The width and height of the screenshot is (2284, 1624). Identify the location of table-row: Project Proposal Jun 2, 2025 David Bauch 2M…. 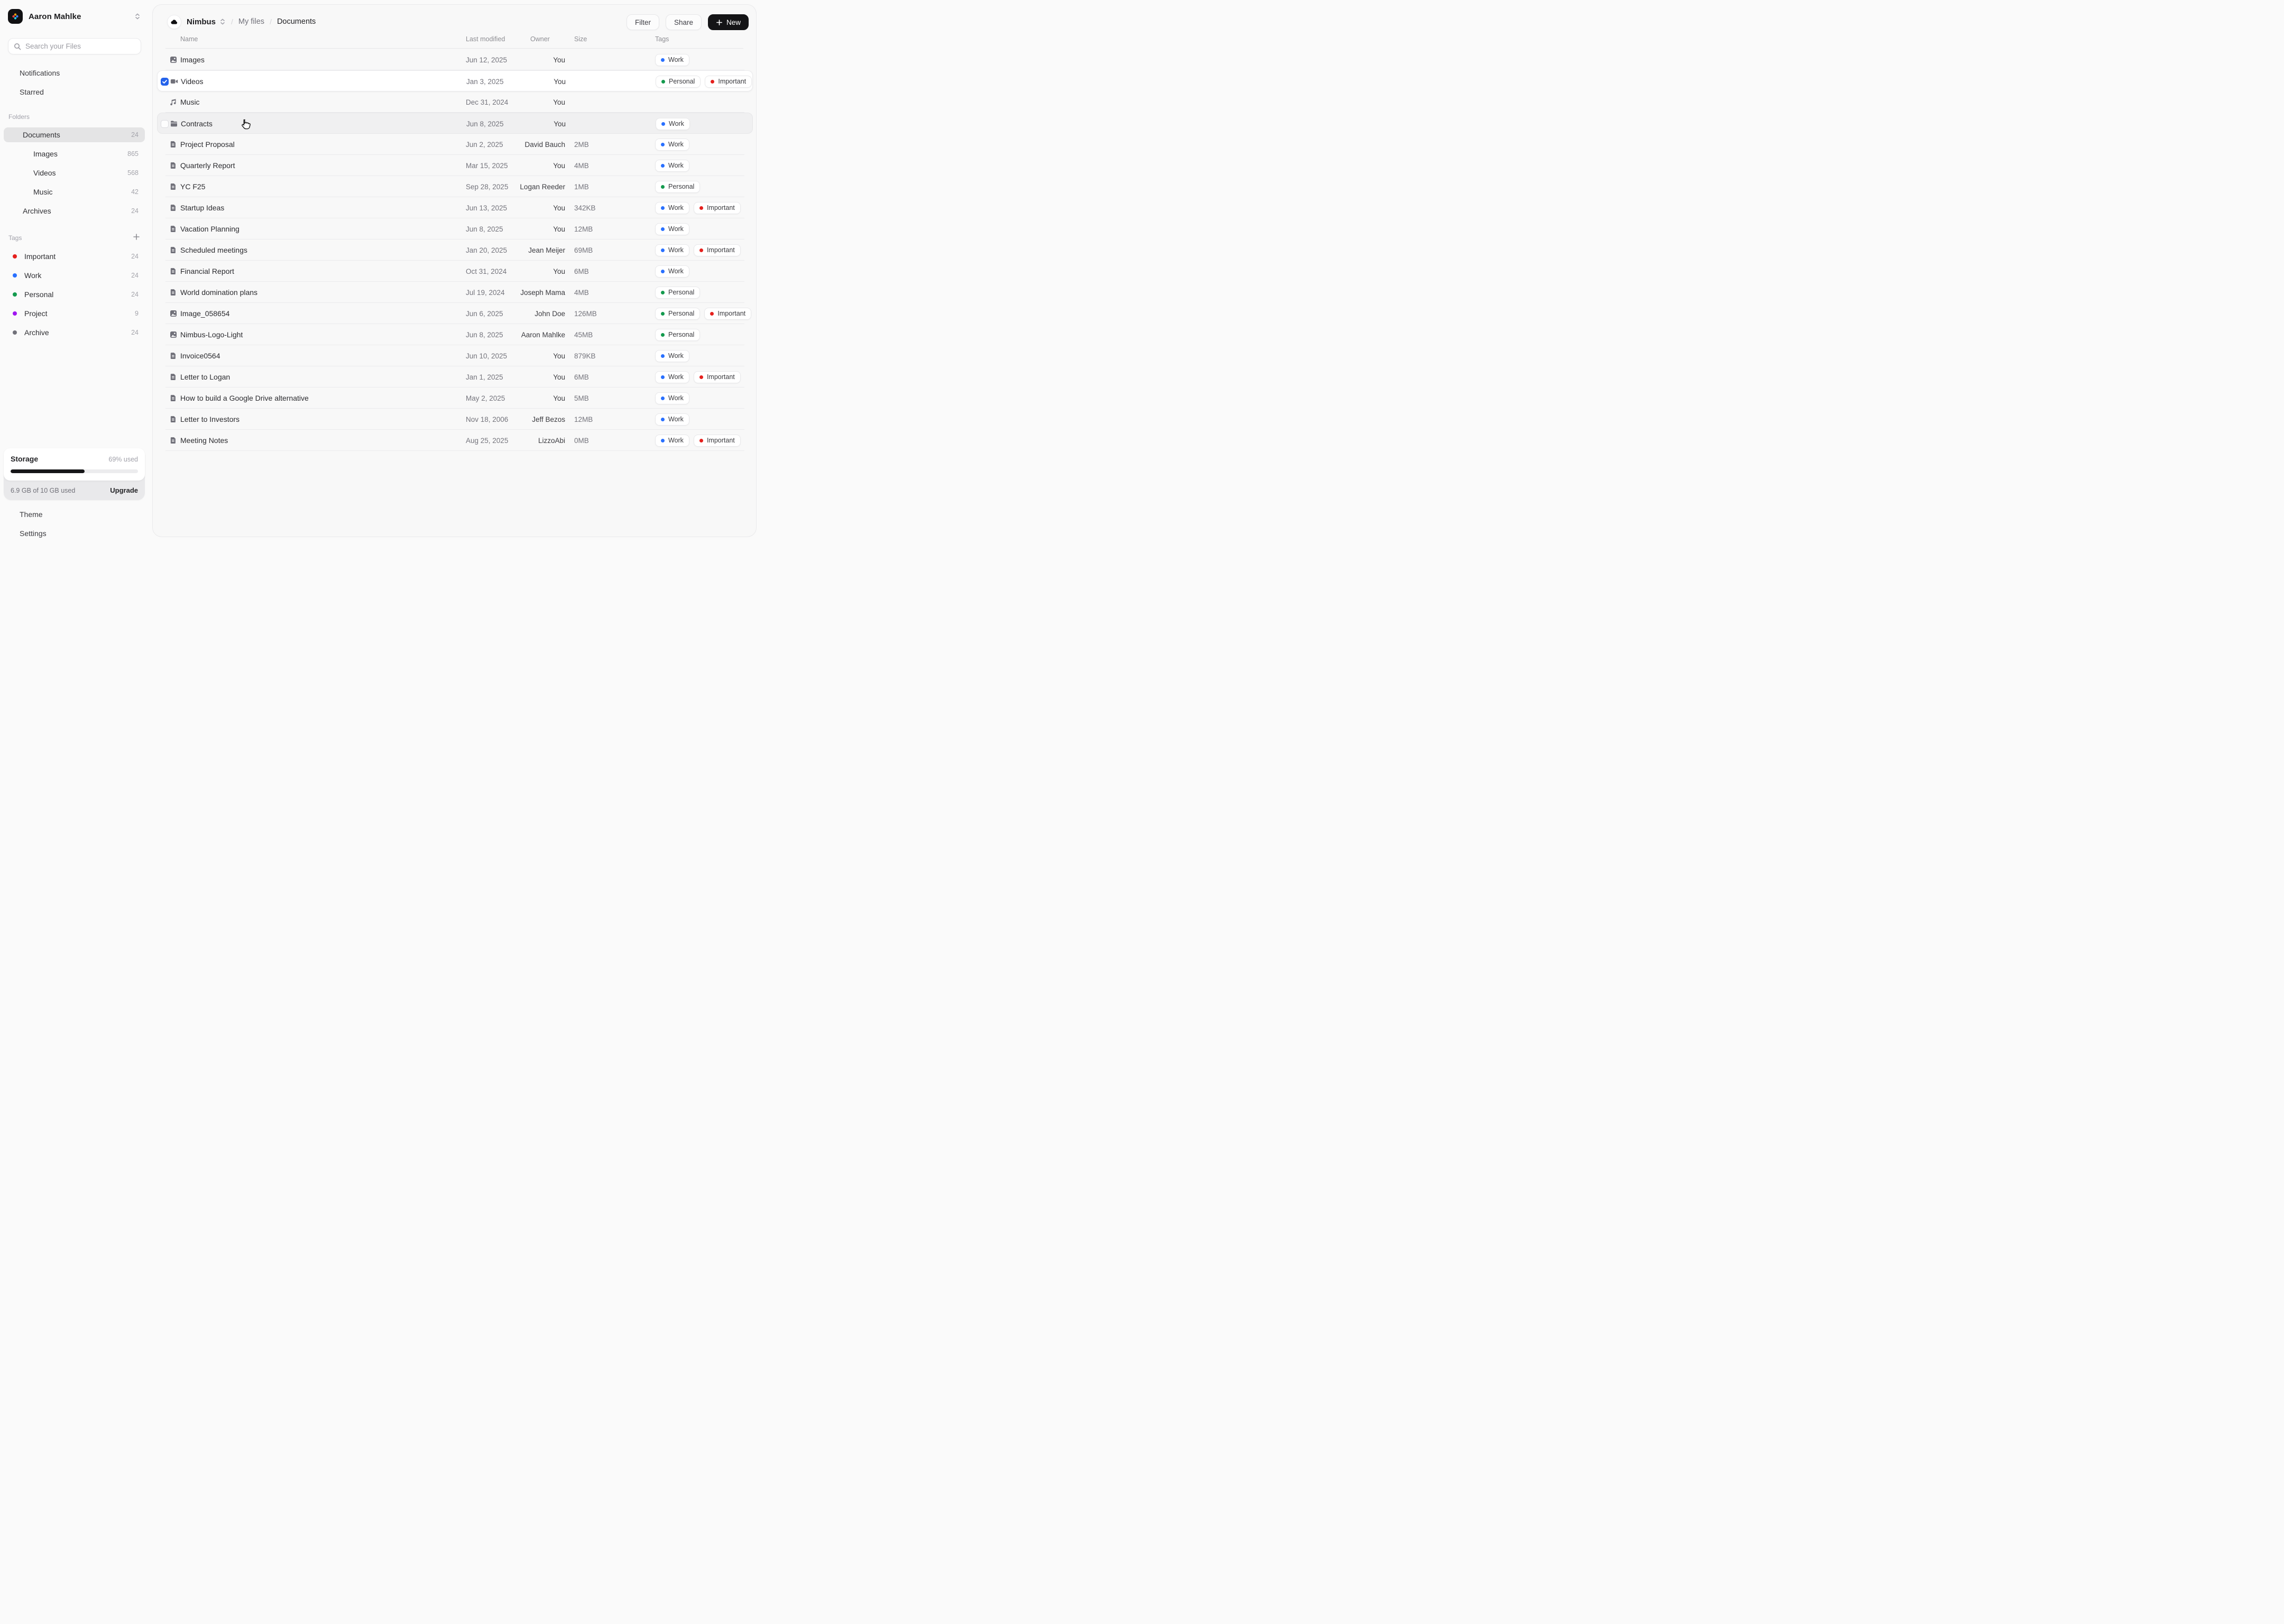
(455, 144).